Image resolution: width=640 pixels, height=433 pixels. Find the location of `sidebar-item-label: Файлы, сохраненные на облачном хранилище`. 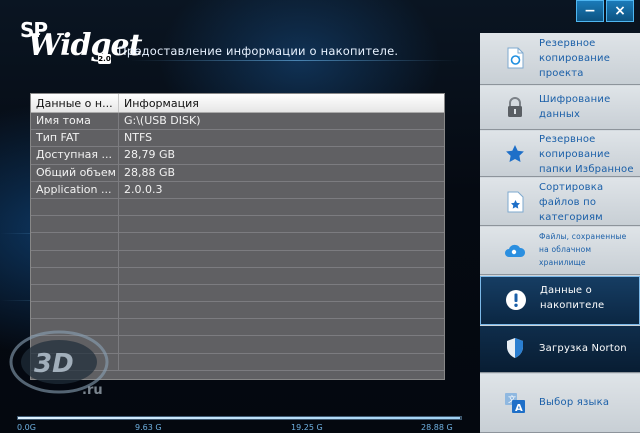

sidebar-item-label: Файлы, сохраненные на облачном хранилище is located at coordinates (583, 249).